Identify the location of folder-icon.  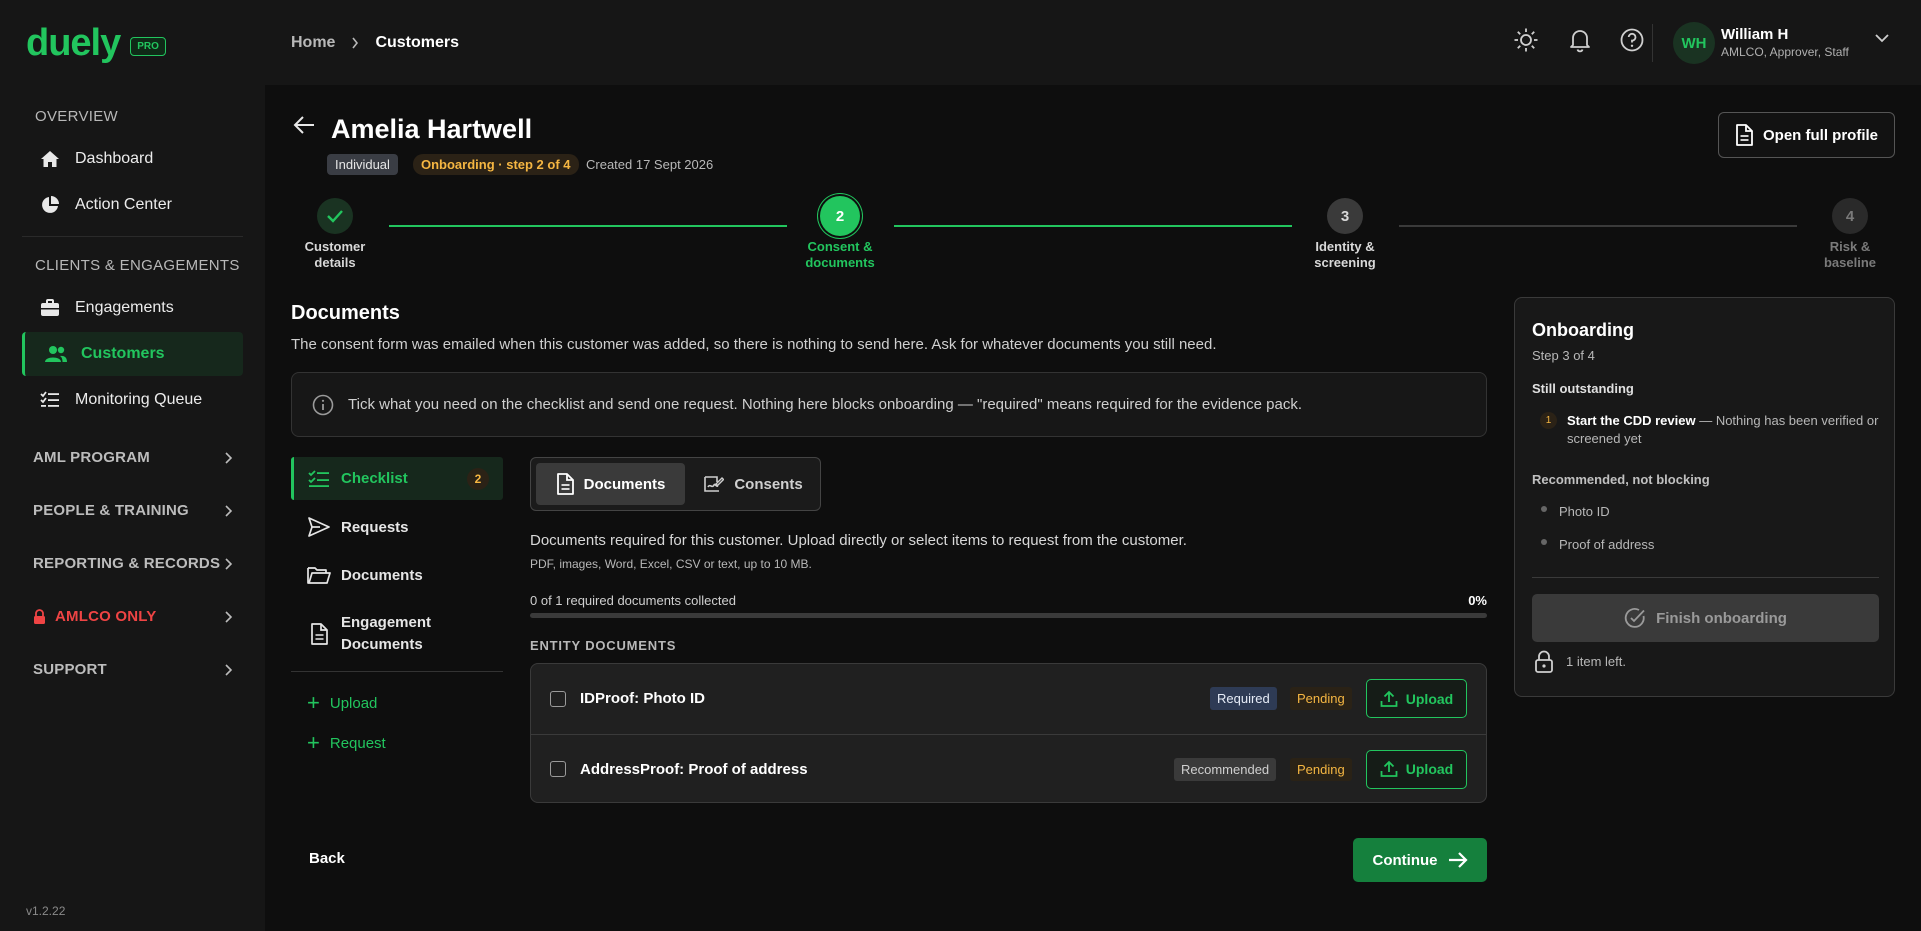
(319, 575).